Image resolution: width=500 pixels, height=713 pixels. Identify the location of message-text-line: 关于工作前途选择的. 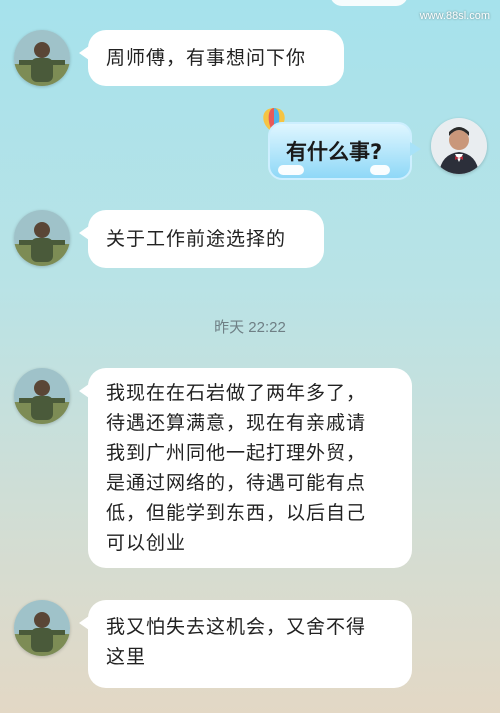
(196, 239).